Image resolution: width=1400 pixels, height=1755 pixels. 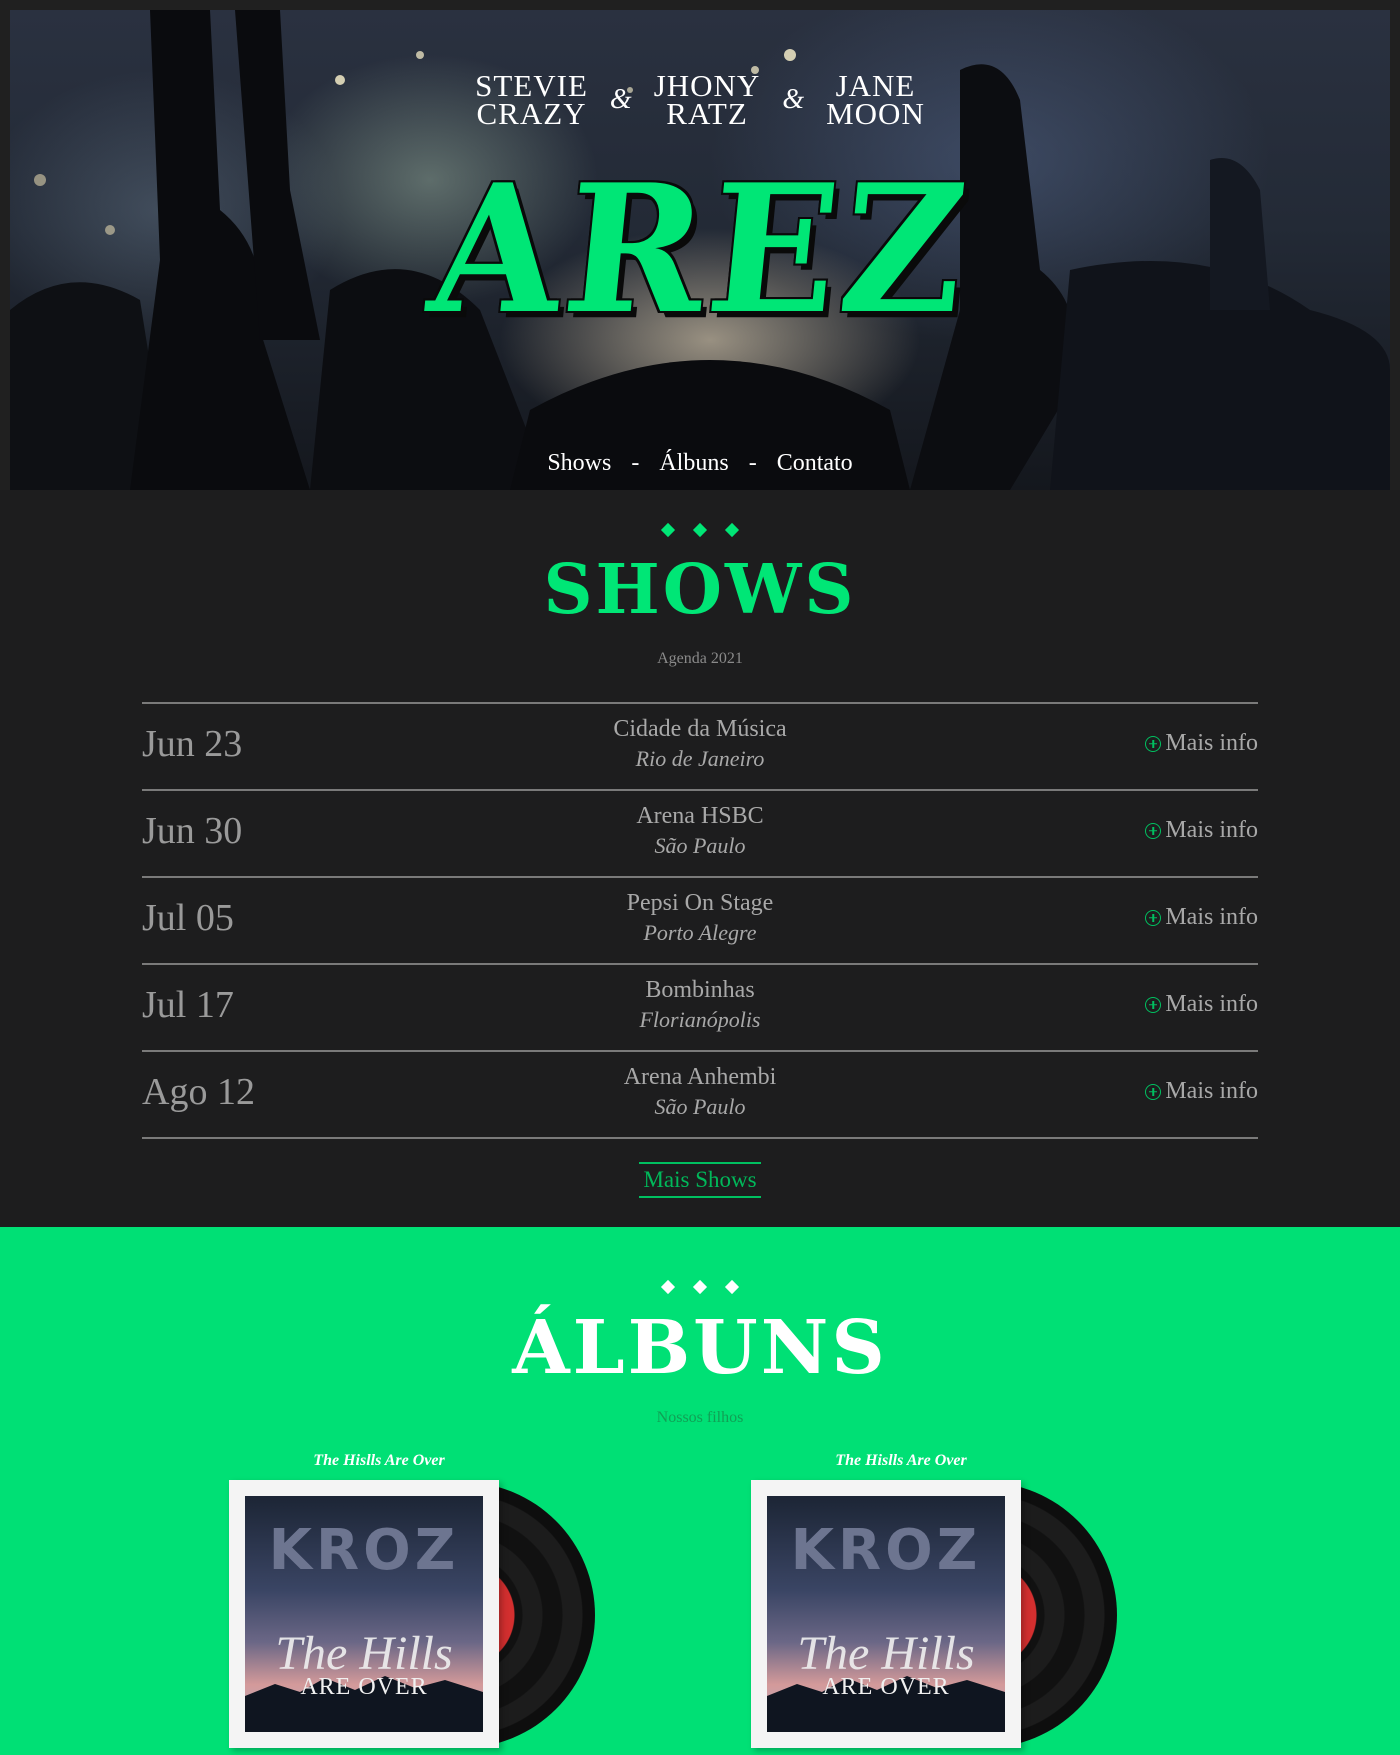 I want to click on main-nav: Shows - Álbuns - Contato, so click(x=700, y=463).